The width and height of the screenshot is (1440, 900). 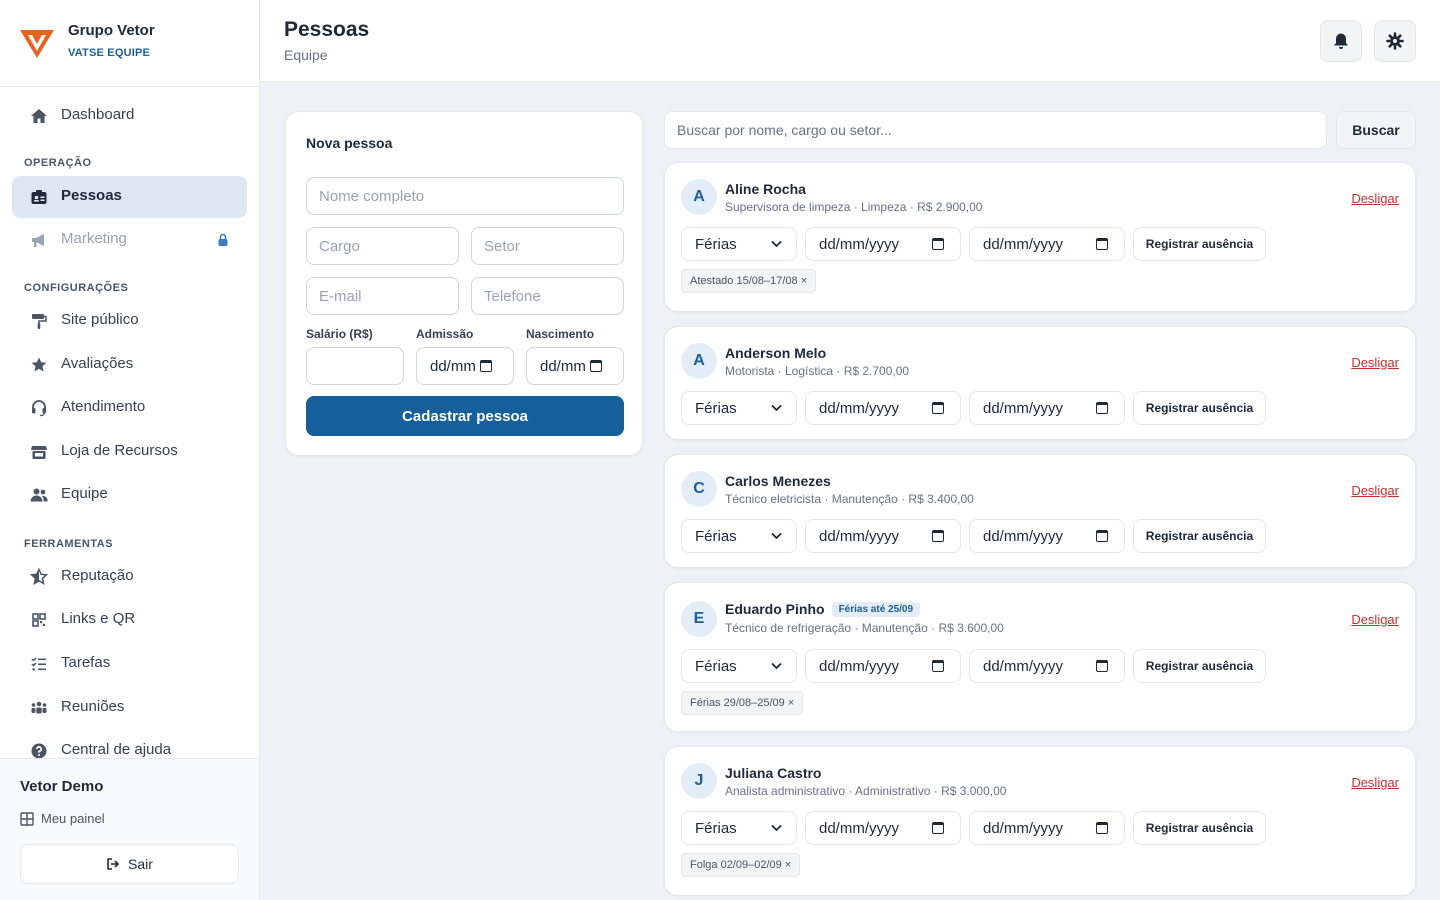 What do you see at coordinates (547, 246) in the screenshot?
I see `sector-input: Setor` at bounding box center [547, 246].